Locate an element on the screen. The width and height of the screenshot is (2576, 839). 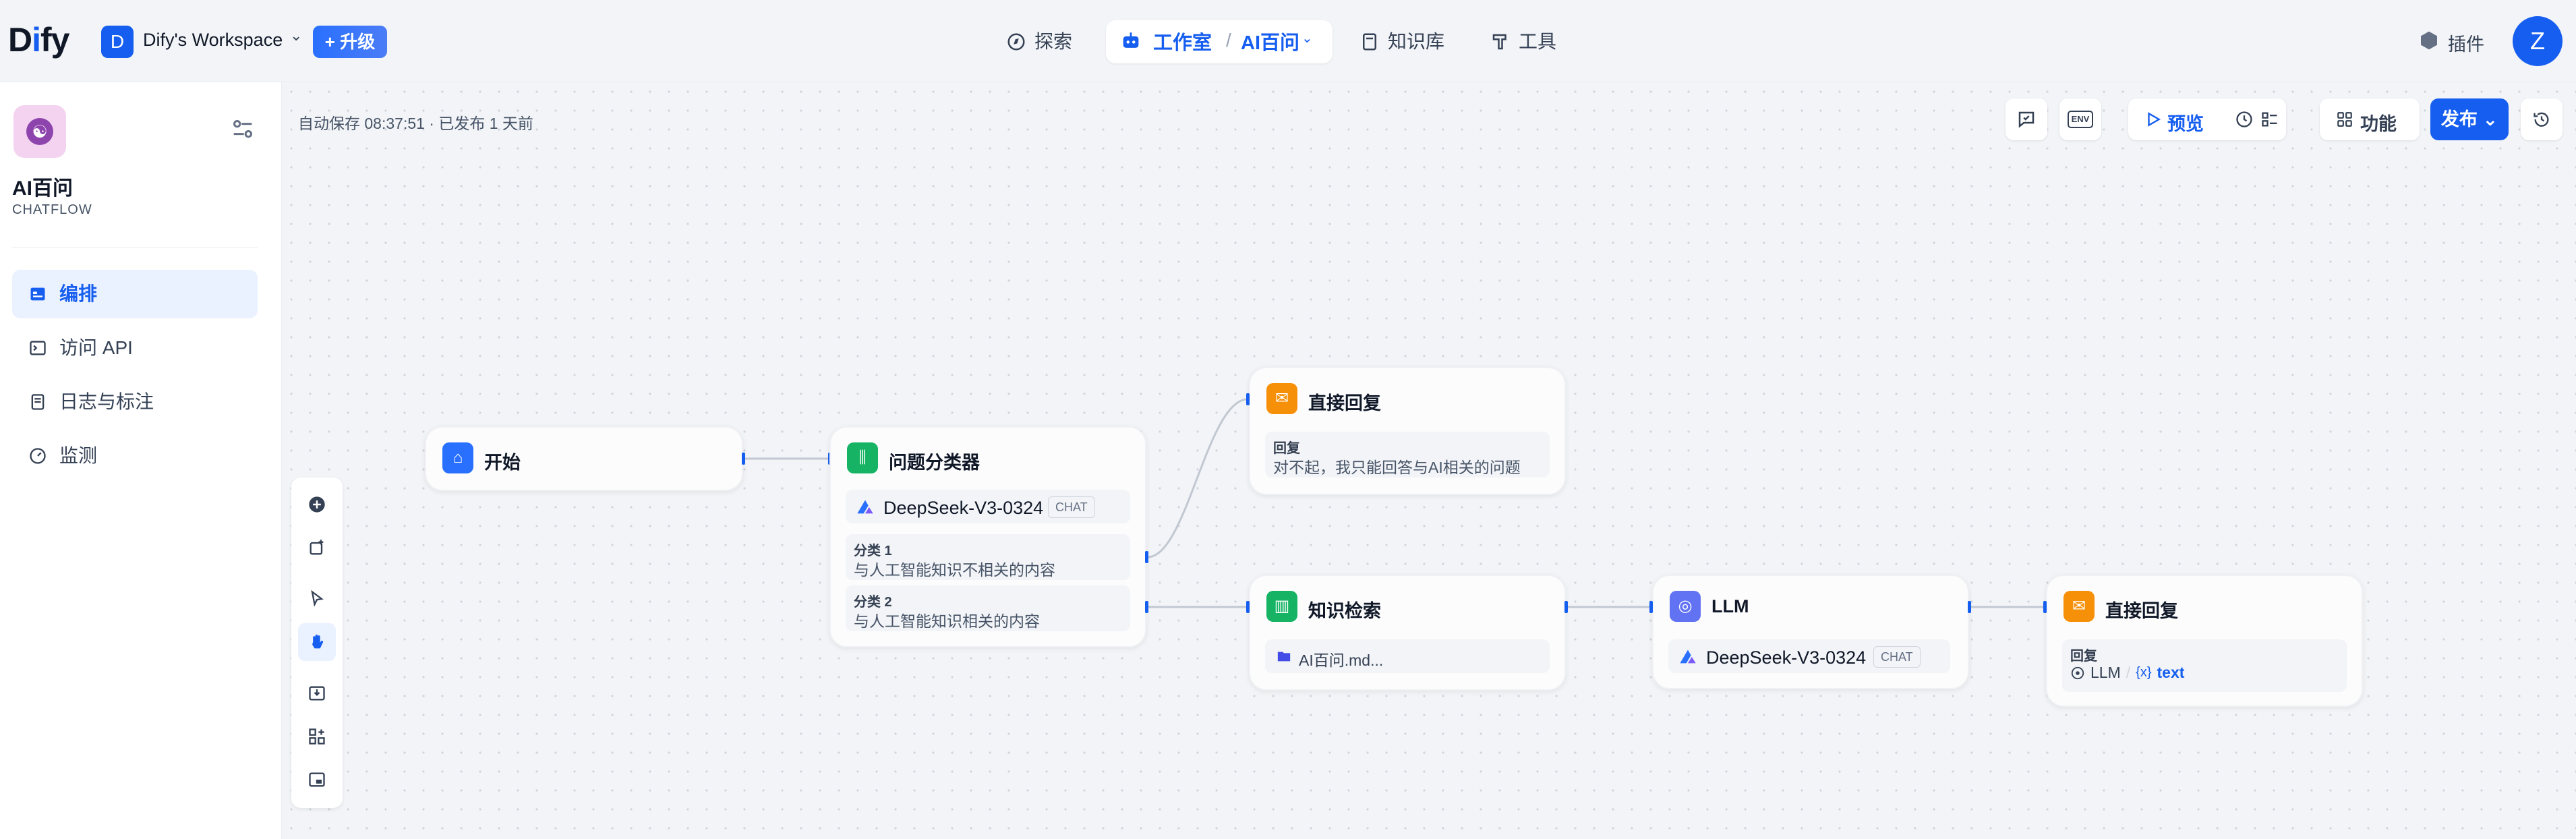
sidebar-item-api: 访问 API is located at coordinates (135, 348).